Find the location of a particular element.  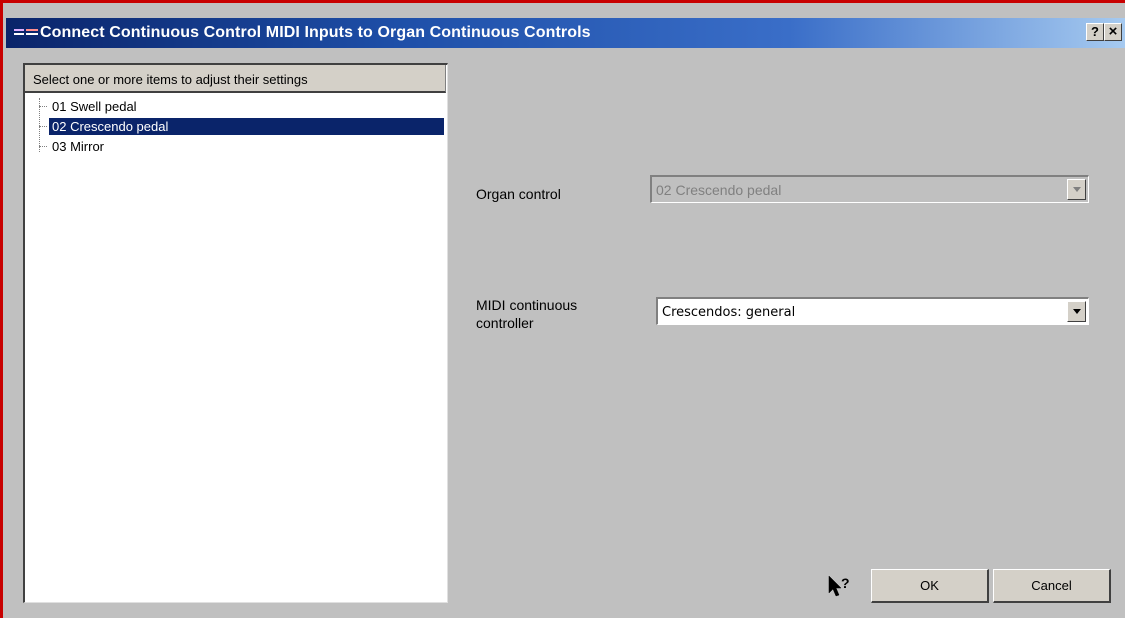

list-item-label: 03 Mirror is located at coordinates (78, 146).